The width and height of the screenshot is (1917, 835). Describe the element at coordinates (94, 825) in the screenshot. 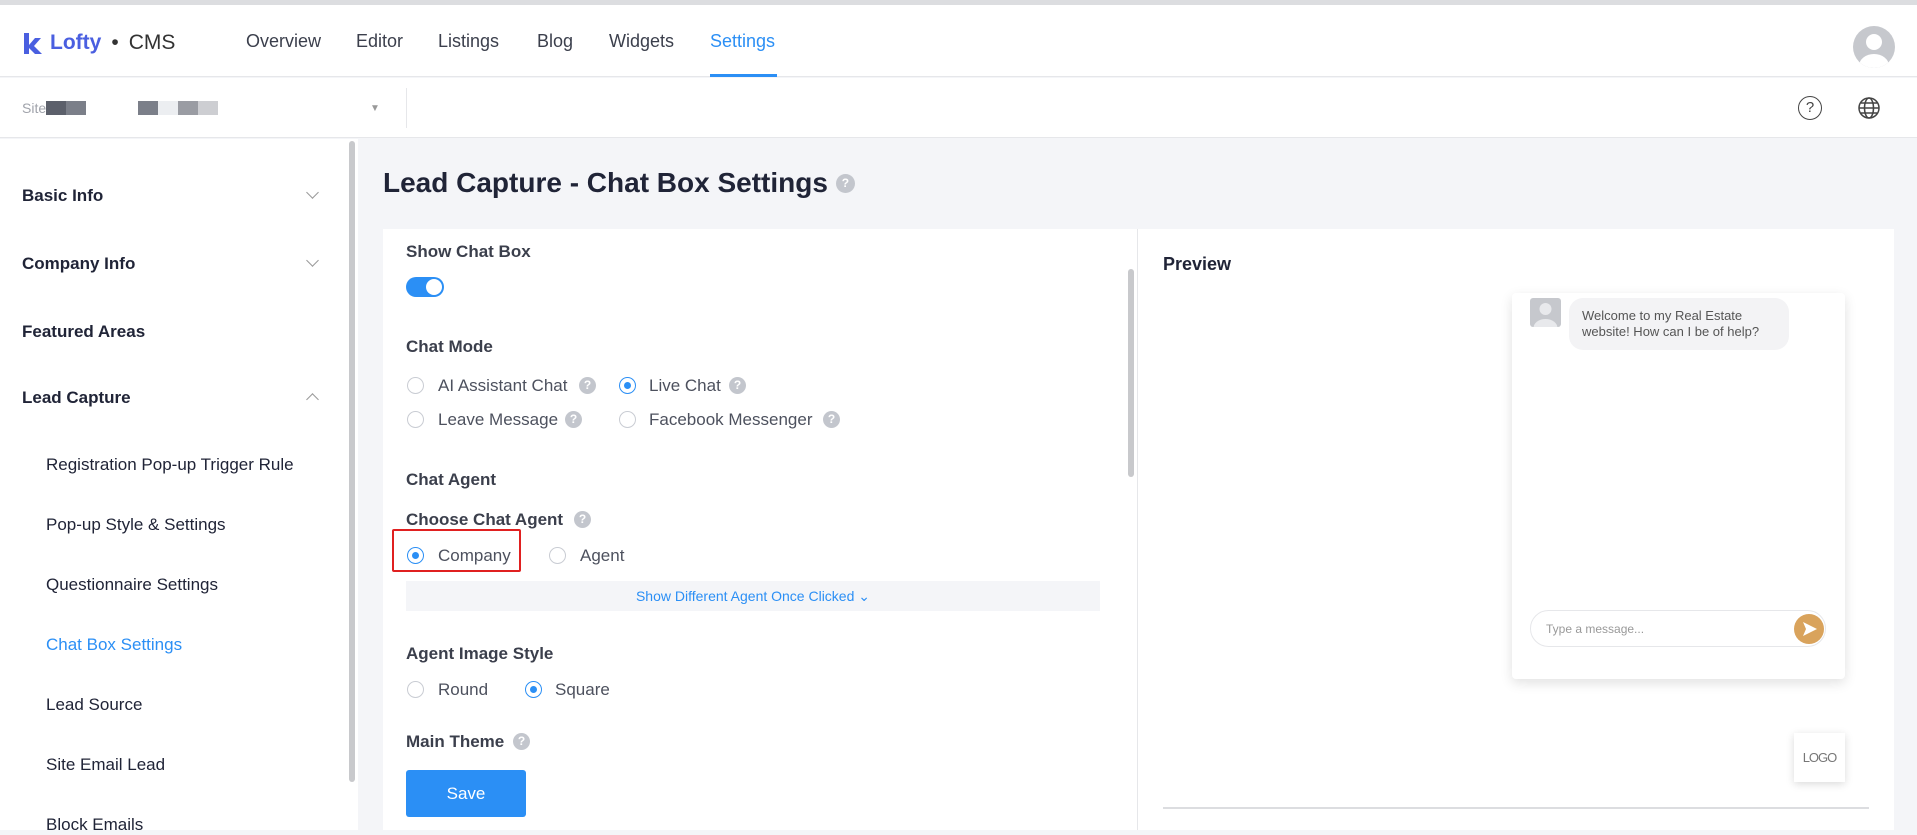

I see `sidebar-sub-block-emails: Block Emails` at that location.